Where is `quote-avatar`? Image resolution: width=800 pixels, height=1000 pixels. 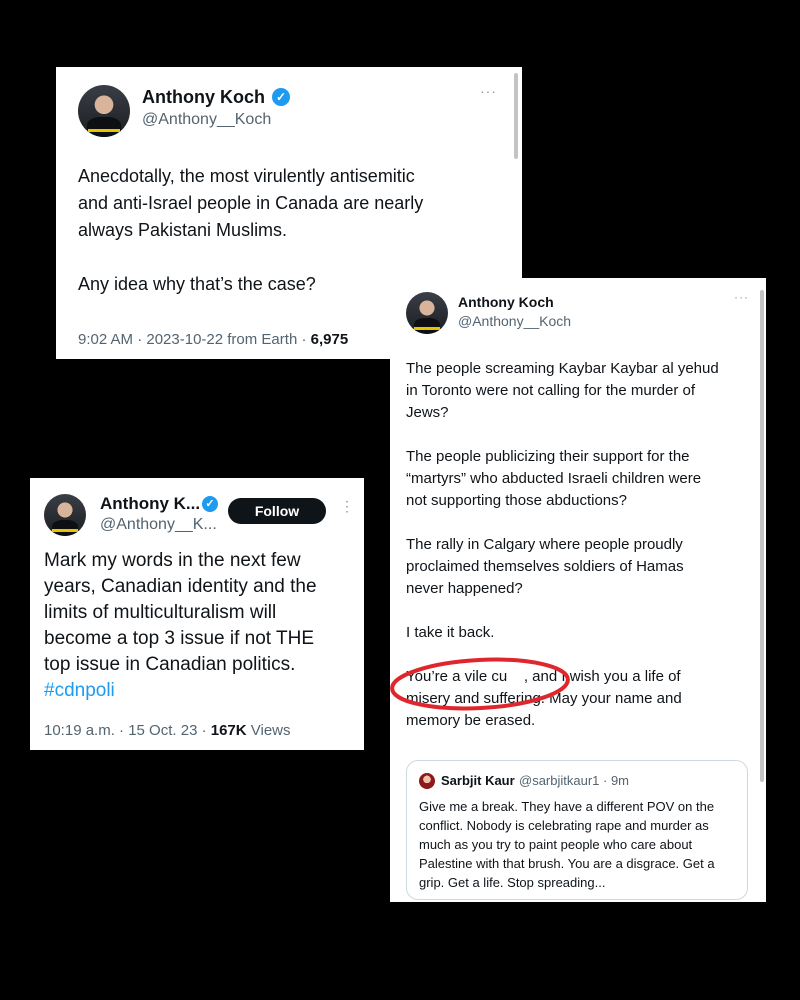
quote-avatar is located at coordinates (427, 781).